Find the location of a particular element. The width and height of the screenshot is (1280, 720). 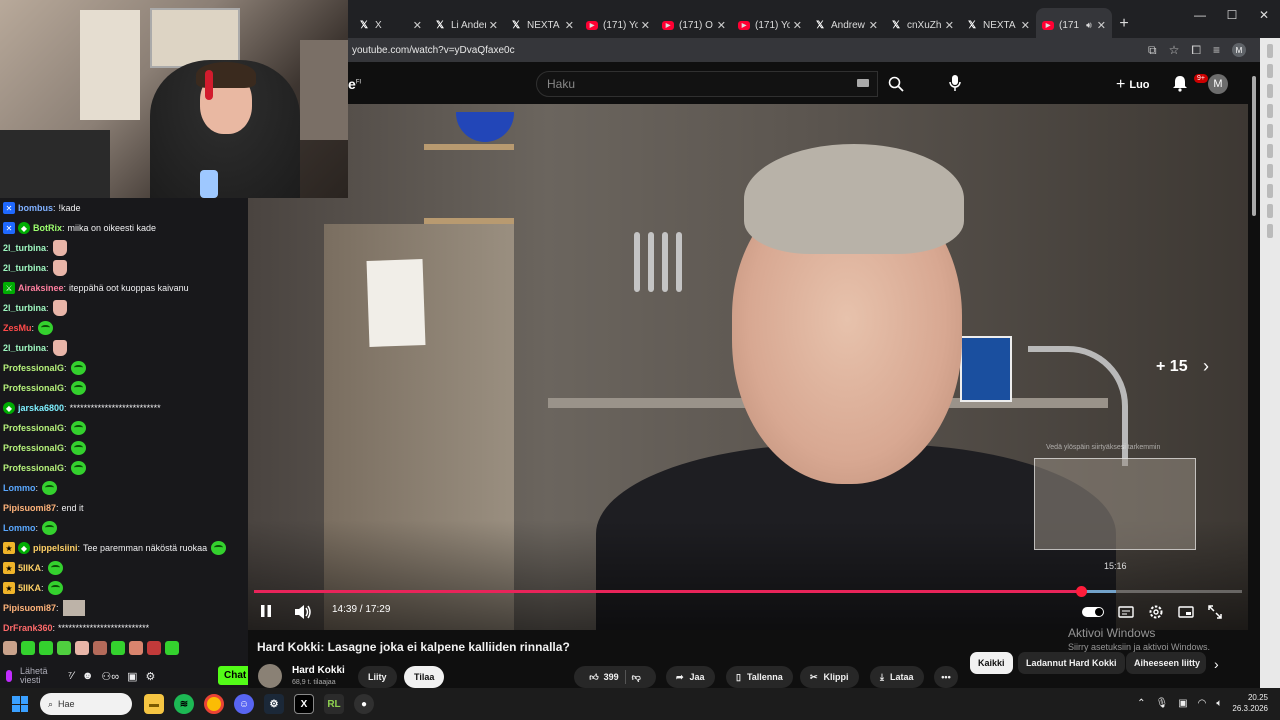

steam-icon: ⚙ is located at coordinates (274, 704).